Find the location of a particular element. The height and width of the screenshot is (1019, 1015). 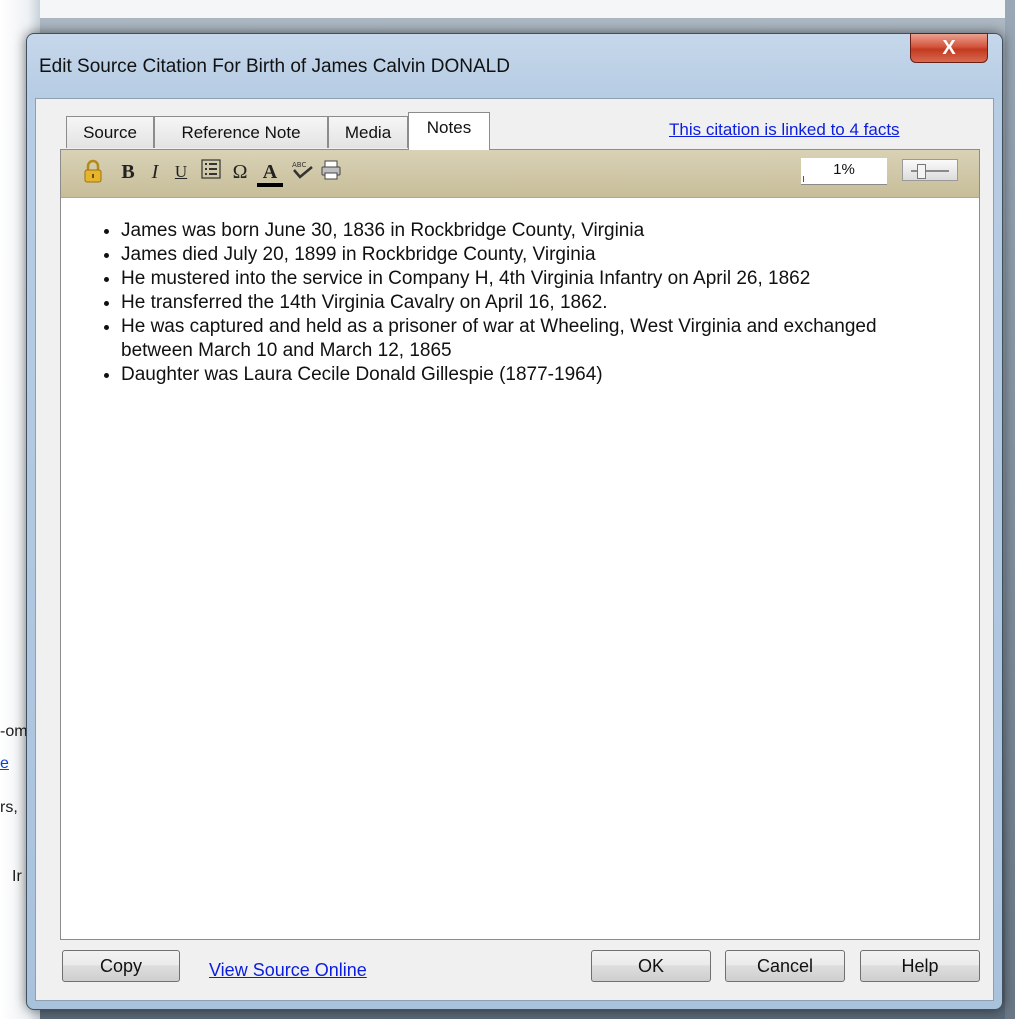

zoom-level-text: 1% is located at coordinates (844, 169).